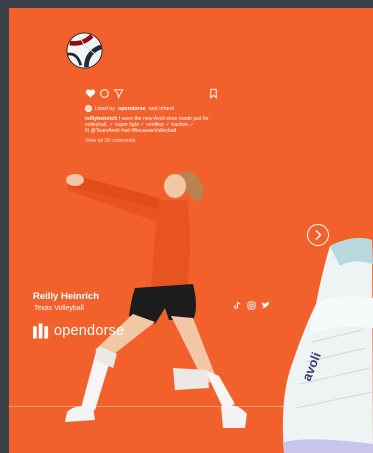 Image resolution: width=373 pixels, height=453 pixels. Describe the element at coordinates (66, 296) in the screenshot. I see `athlete-name: Reilly Heinrich` at that location.